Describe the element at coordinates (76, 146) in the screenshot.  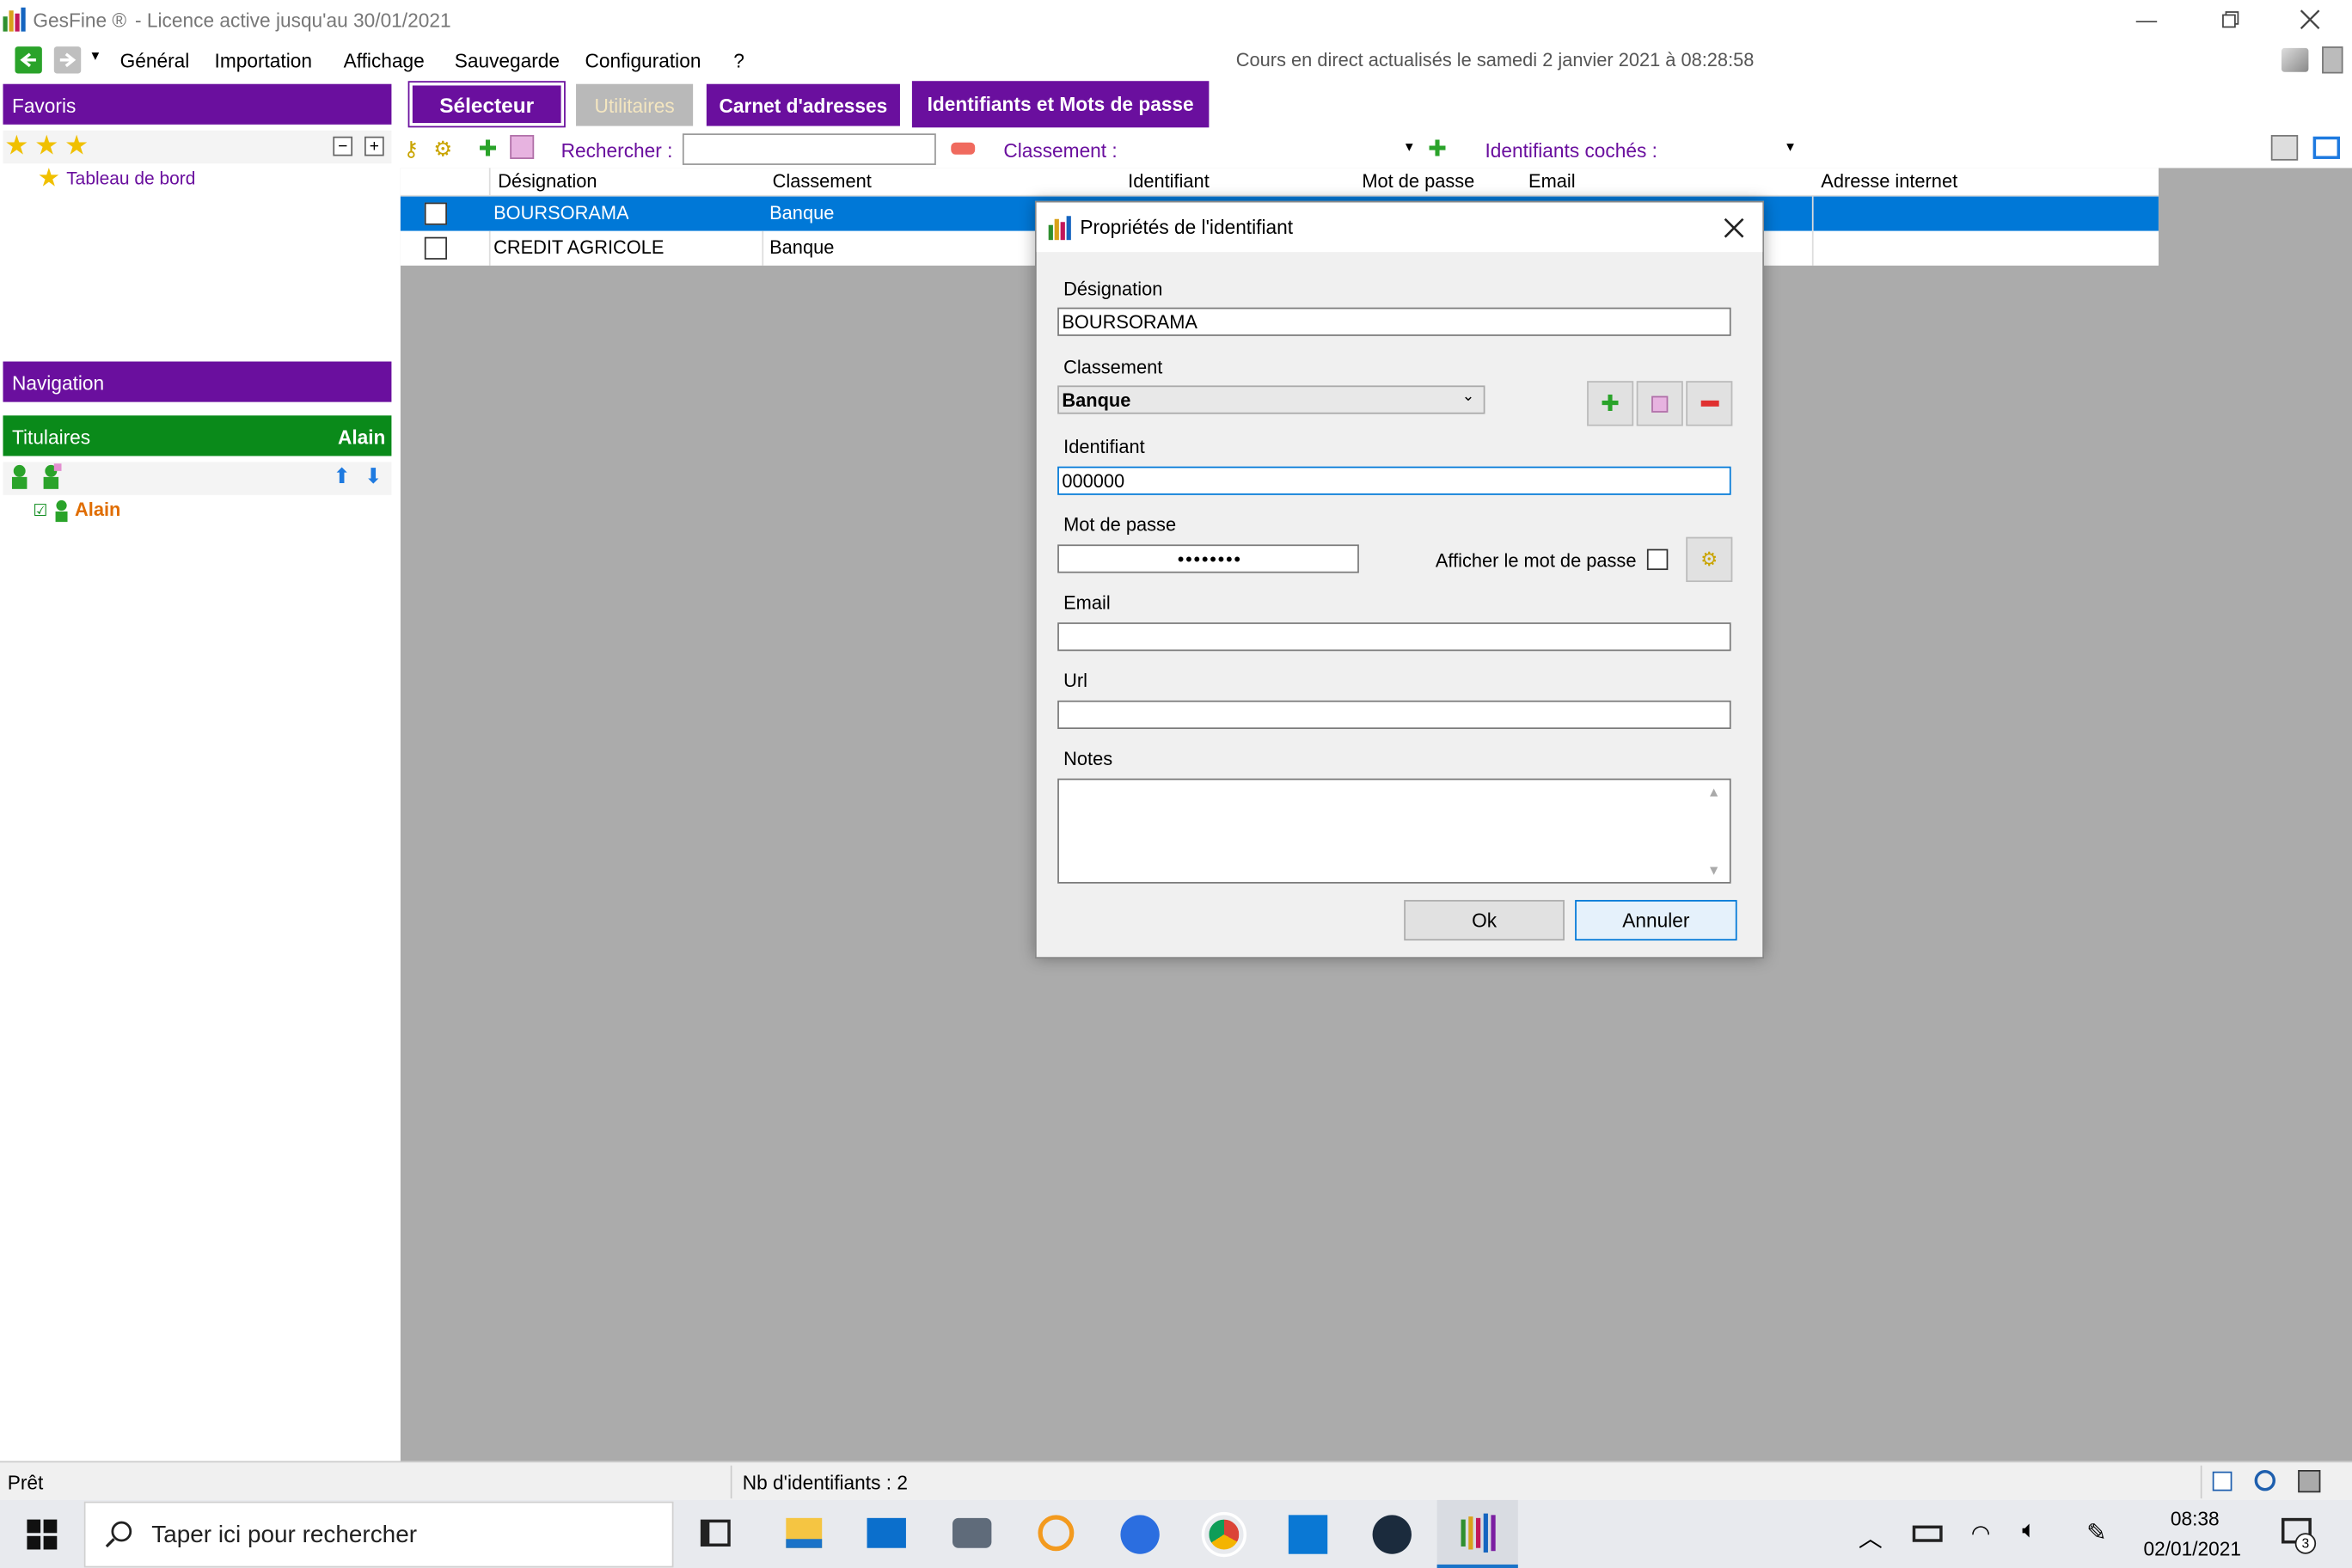
I see `star-edit-icon: ★` at that location.